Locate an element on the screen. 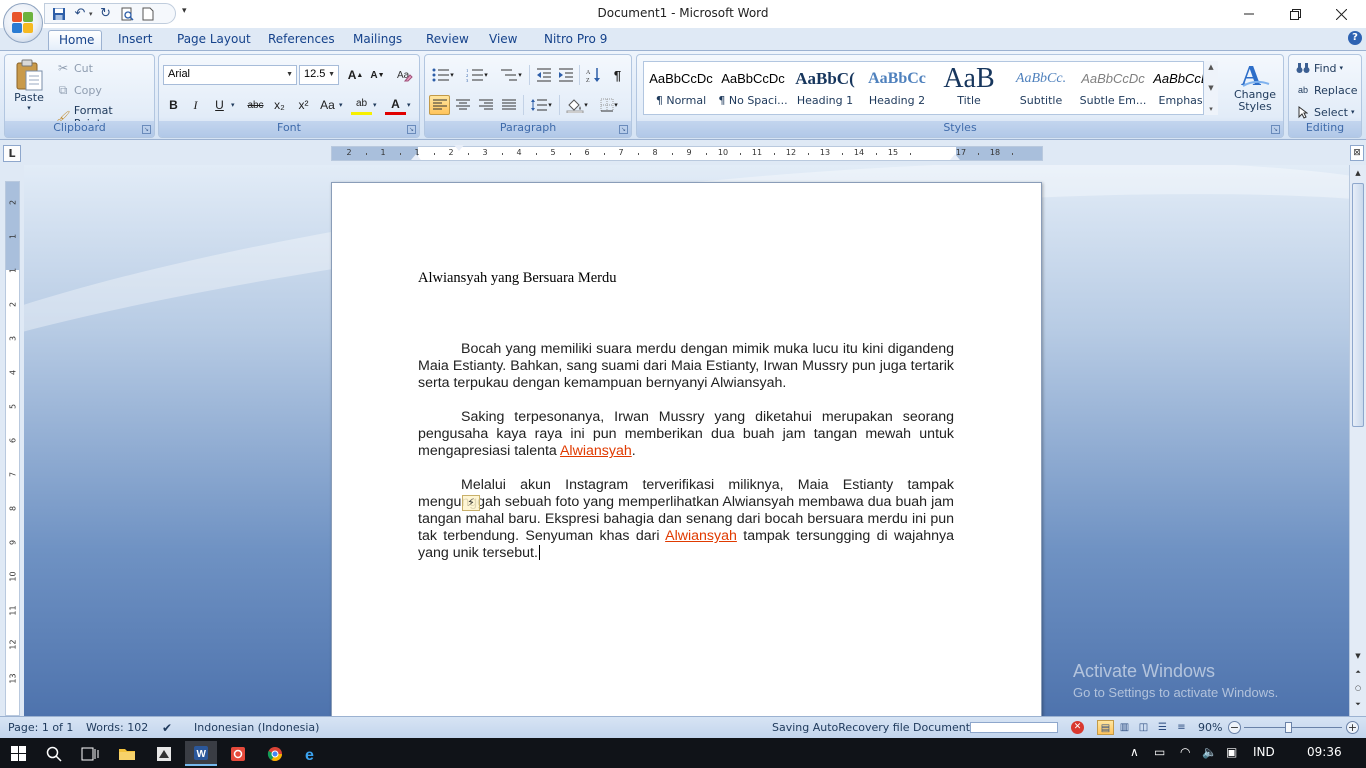 The height and width of the screenshot is (768, 1366). gallery-more-icon: ▾ is located at coordinates (1211, 109).